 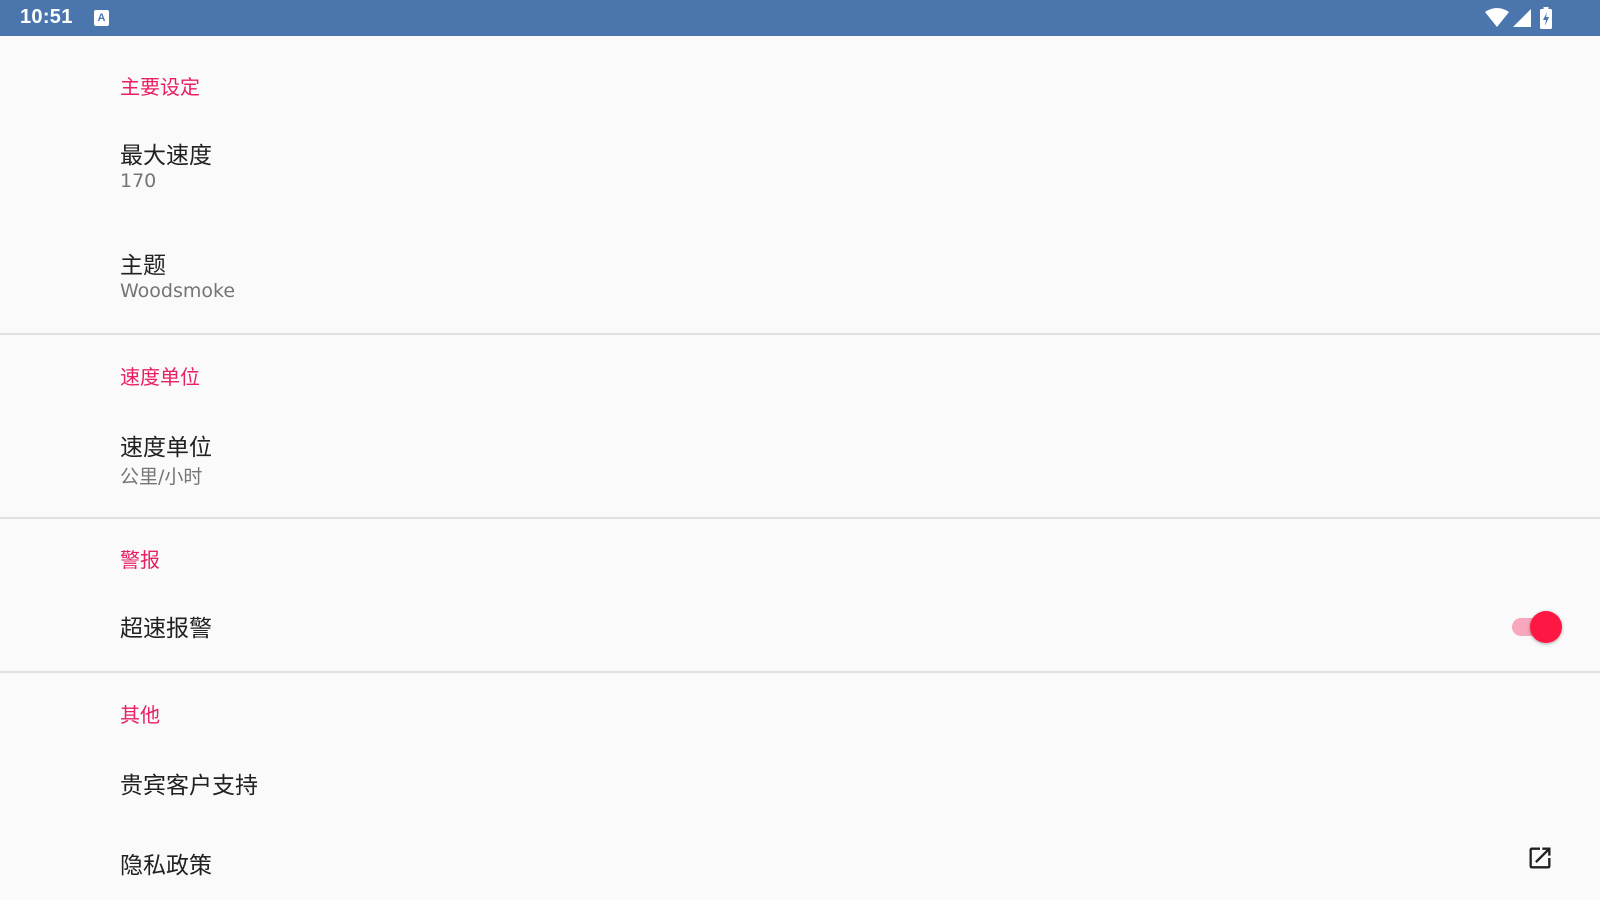 I want to click on a-icon: A, so click(x=101, y=18).